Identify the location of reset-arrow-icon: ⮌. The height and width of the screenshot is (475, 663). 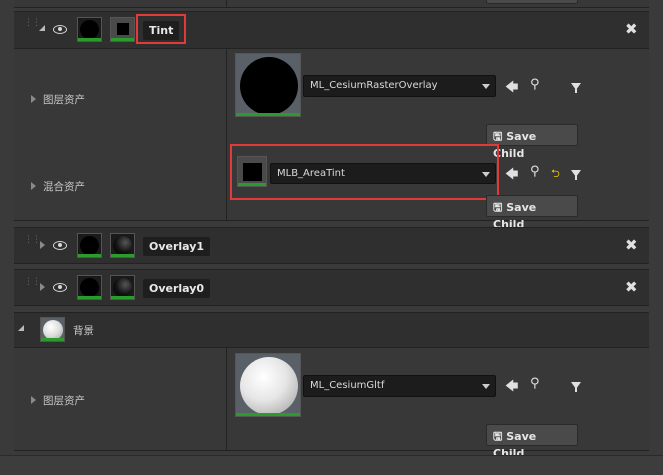
(555, 174).